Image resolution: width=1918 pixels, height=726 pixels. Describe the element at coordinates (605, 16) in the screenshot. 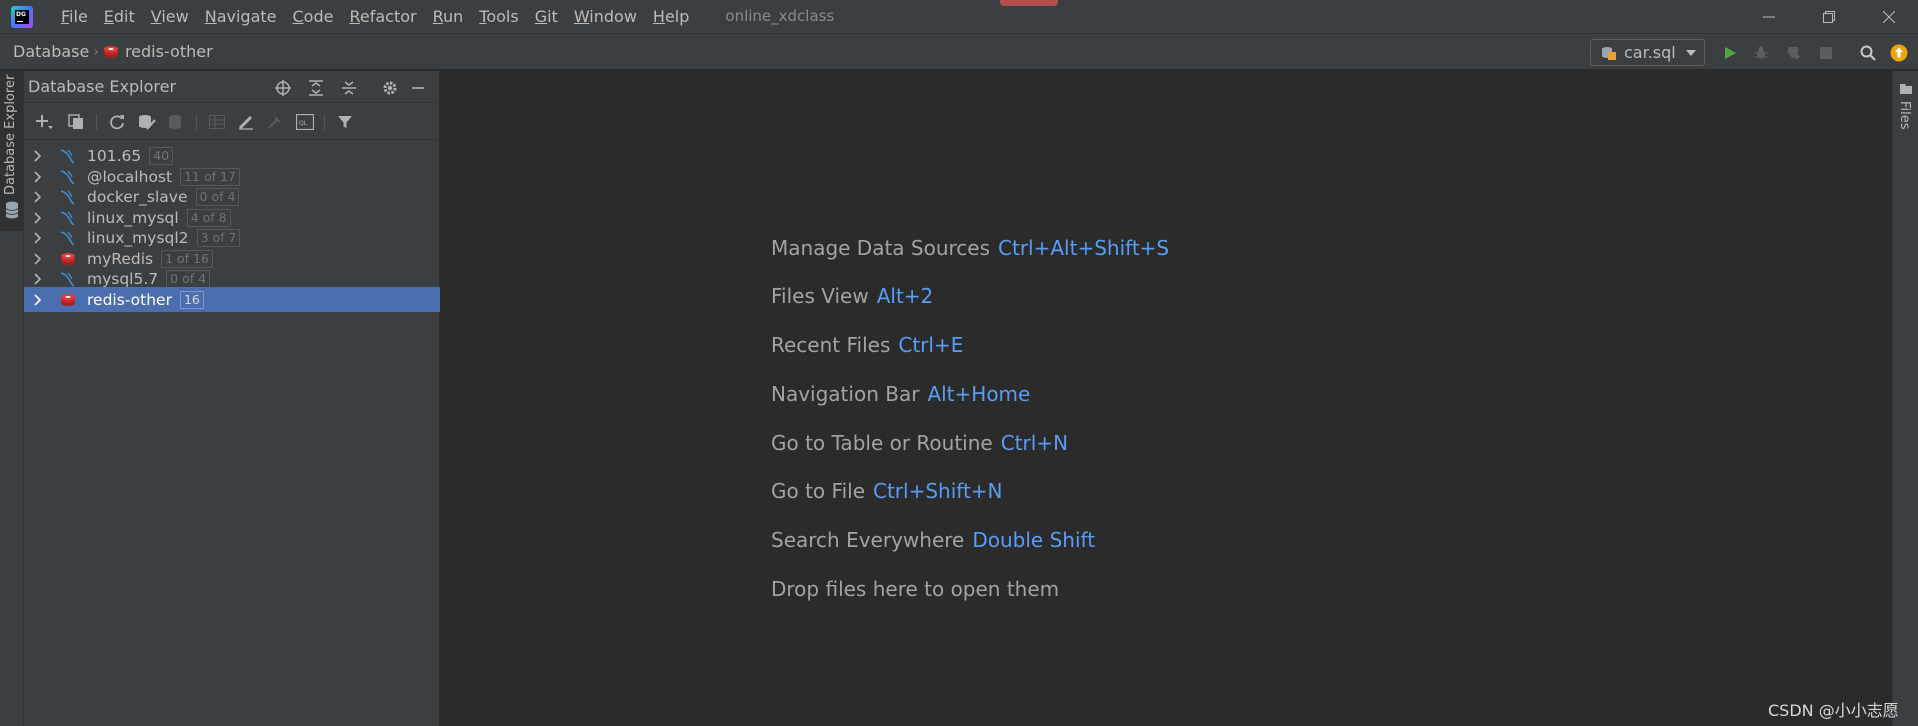

I see `menu-window: Window` at that location.